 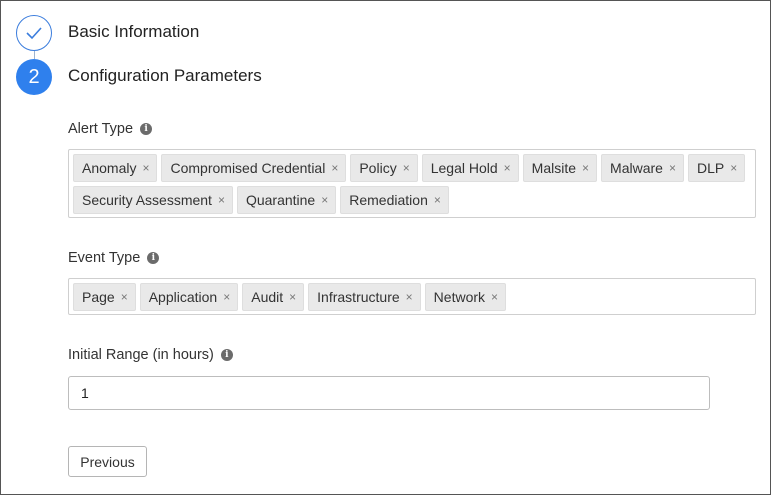 I want to click on initial-range-label: Initial Range (in hours) i, so click(x=150, y=355).